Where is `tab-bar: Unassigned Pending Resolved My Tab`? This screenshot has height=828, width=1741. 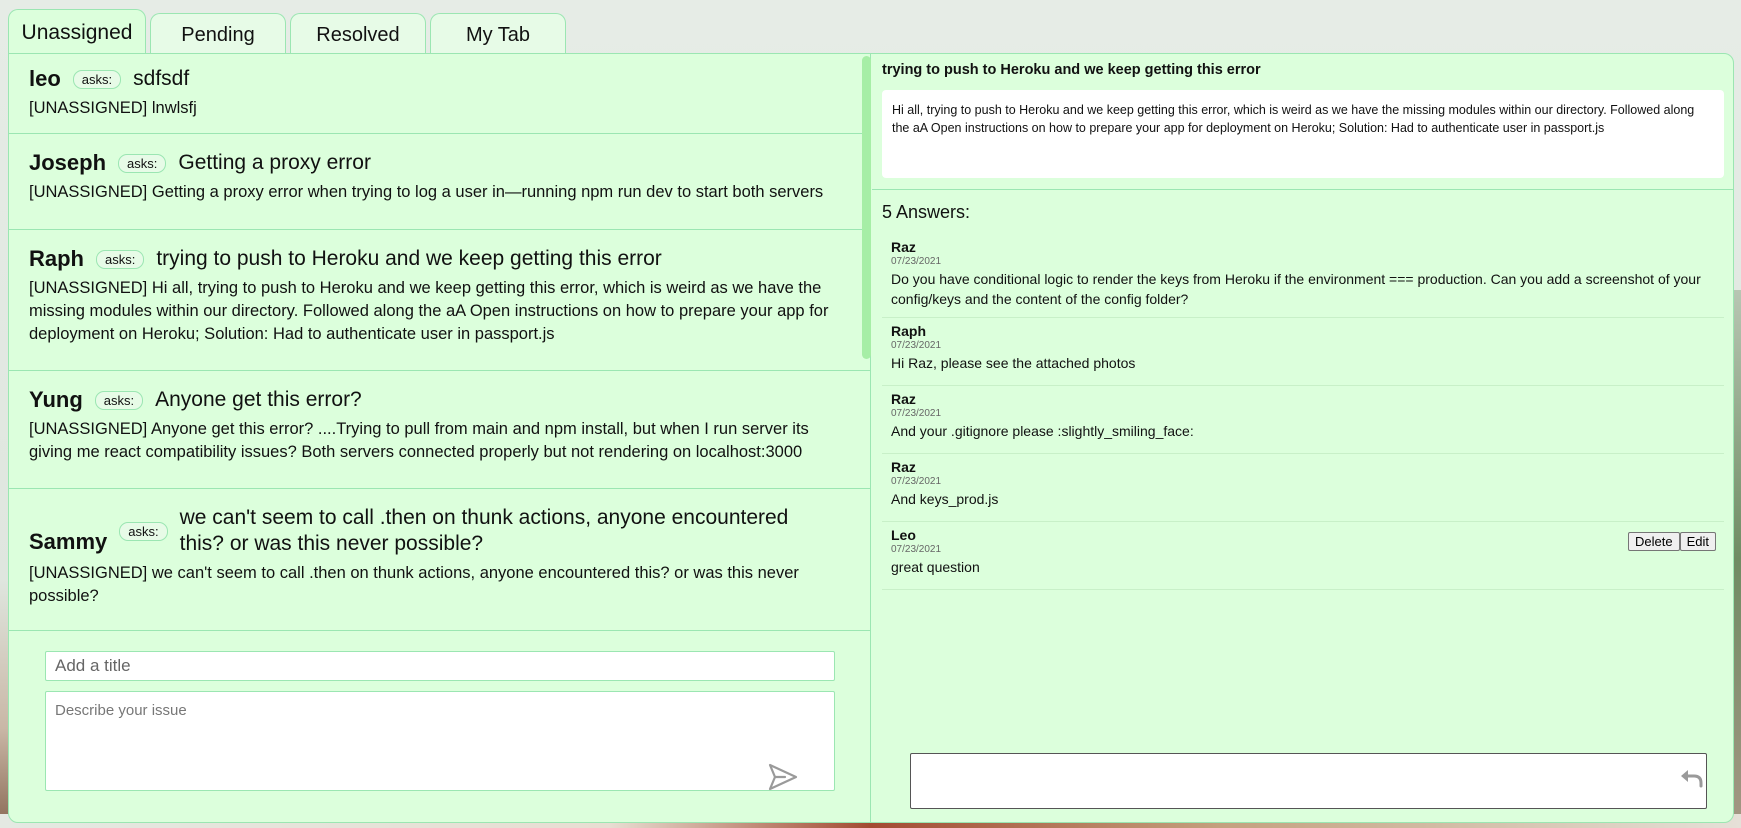 tab-bar: Unassigned Pending Resolved My Tab is located at coordinates (287, 33).